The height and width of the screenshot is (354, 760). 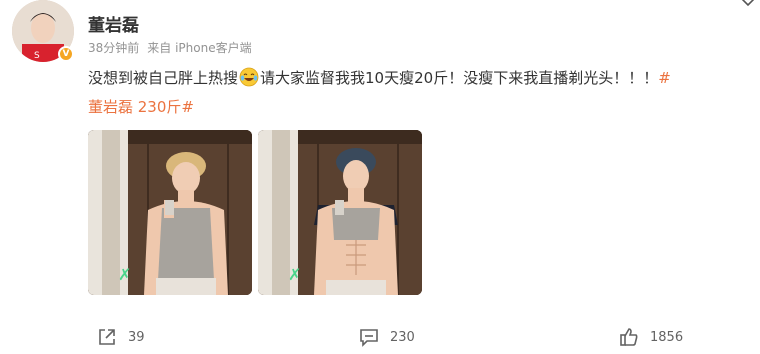 I want to click on verified-badge-icon: V, so click(x=66, y=54).